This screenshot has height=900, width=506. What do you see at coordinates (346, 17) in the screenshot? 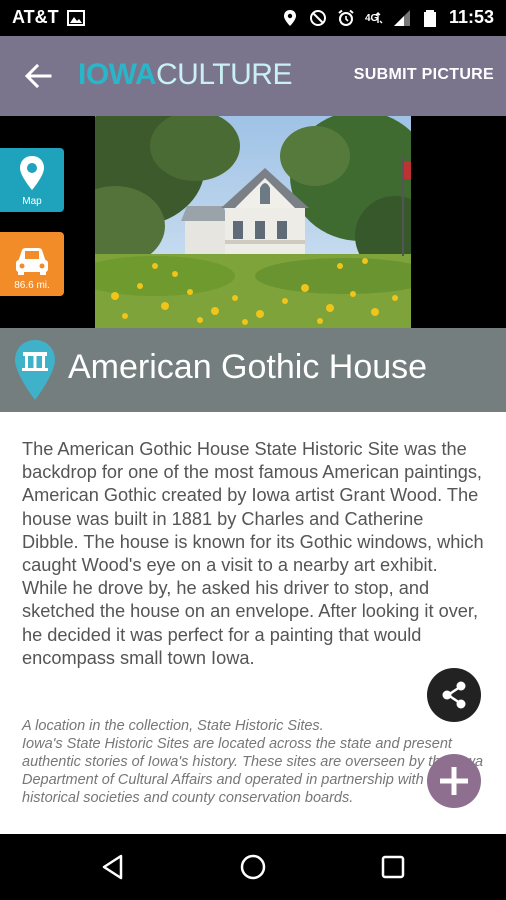
I see `alarm-icon` at bounding box center [346, 17].